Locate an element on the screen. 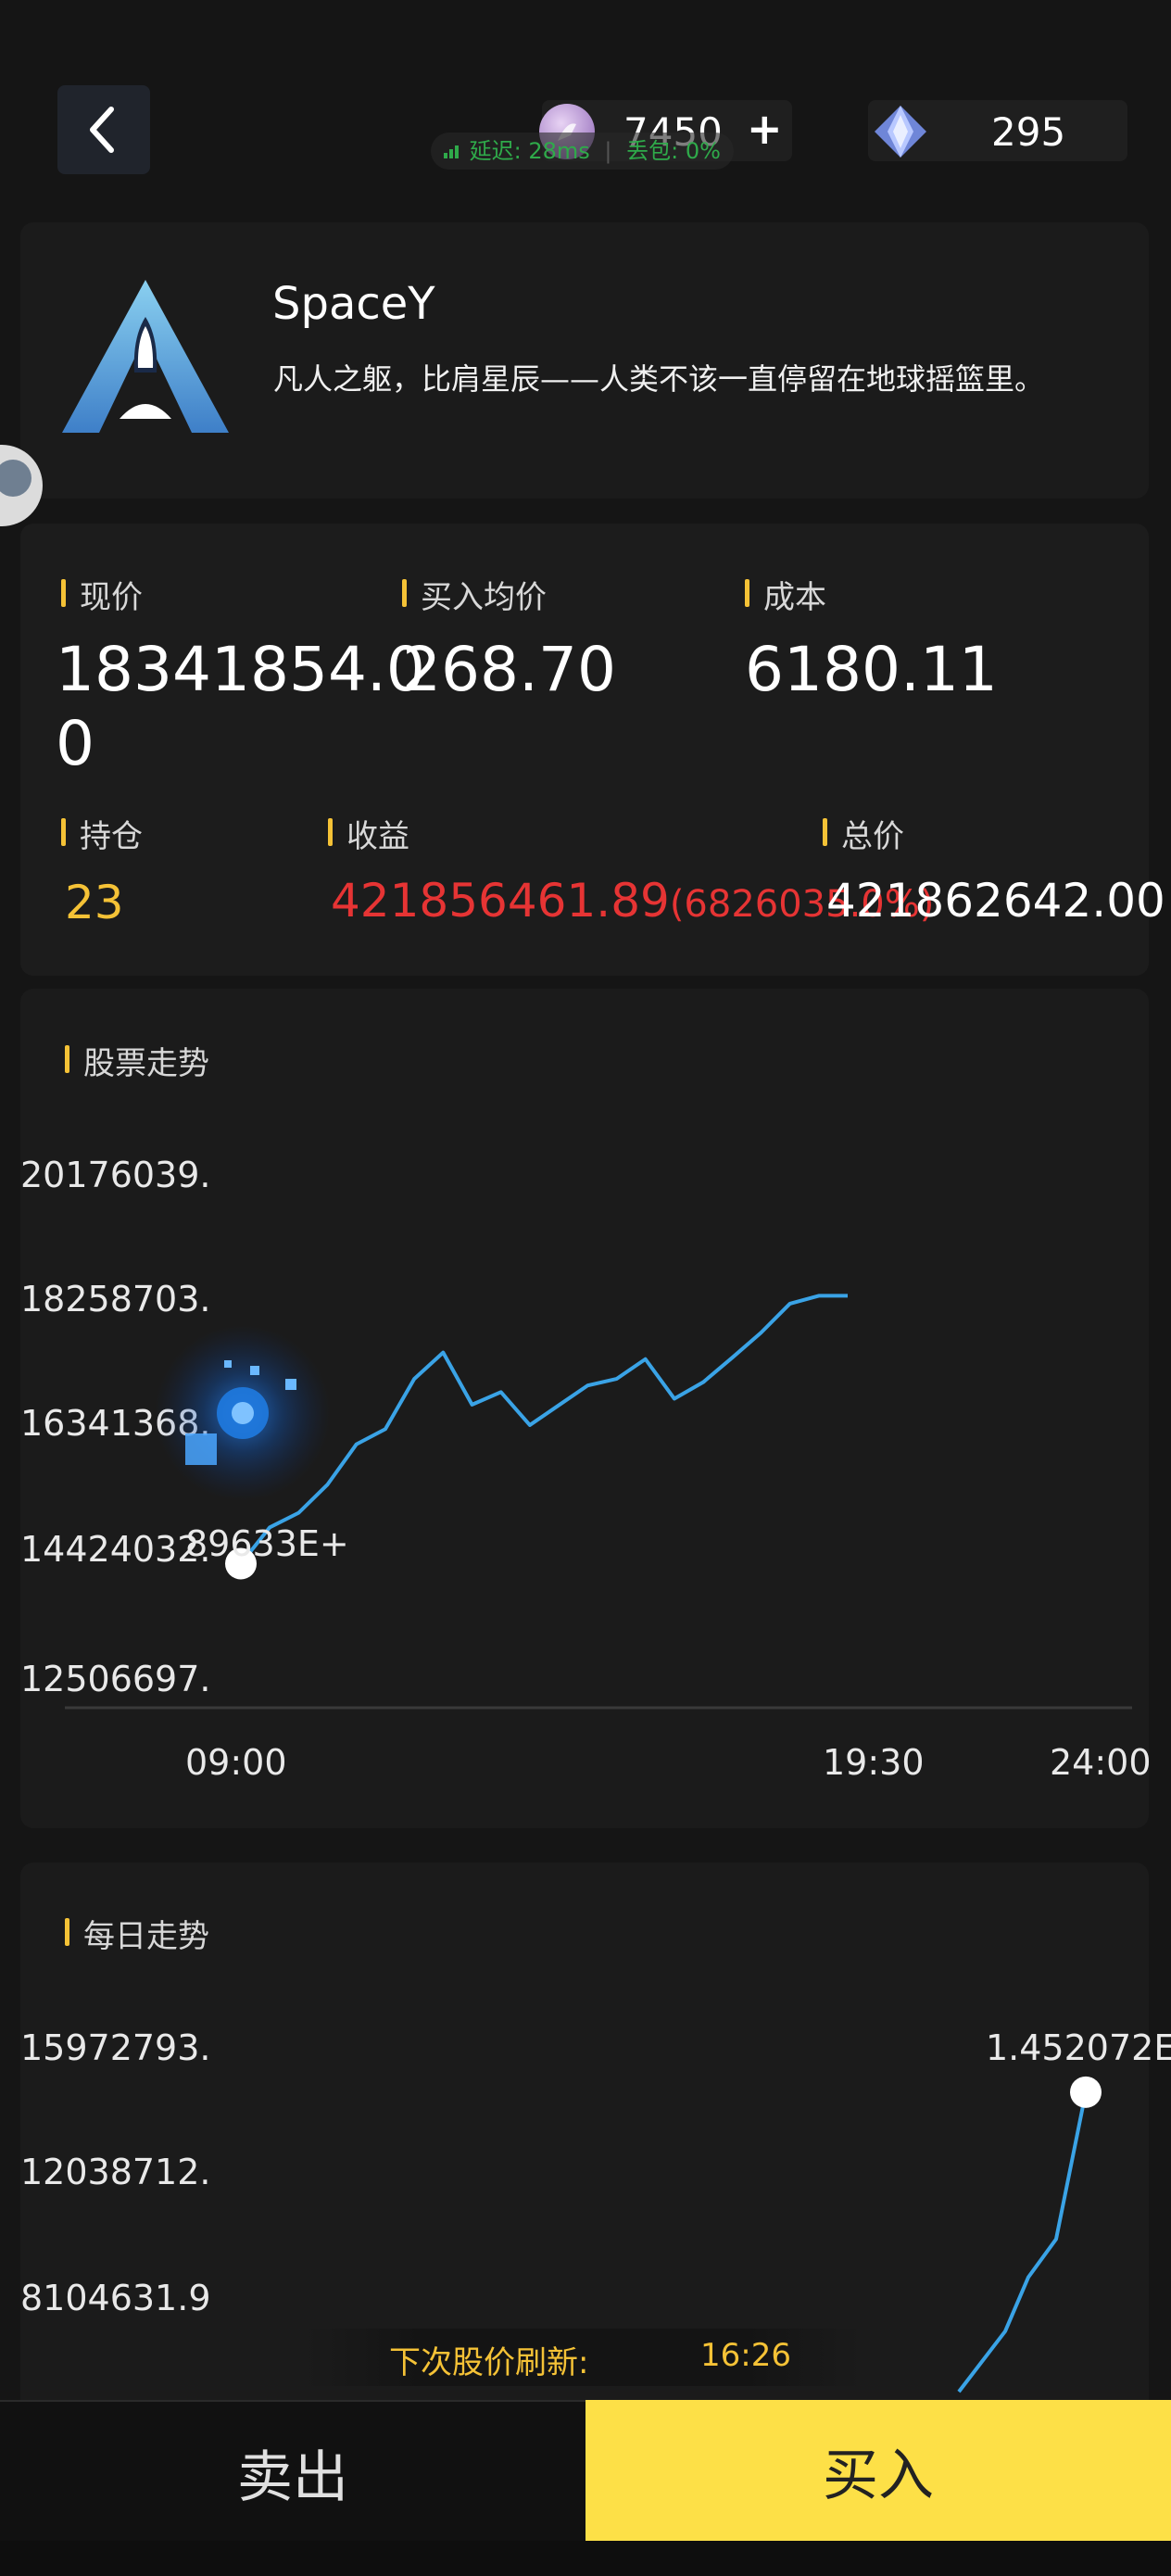 The height and width of the screenshot is (2576, 1171). gem-value: 295 is located at coordinates (1029, 132).